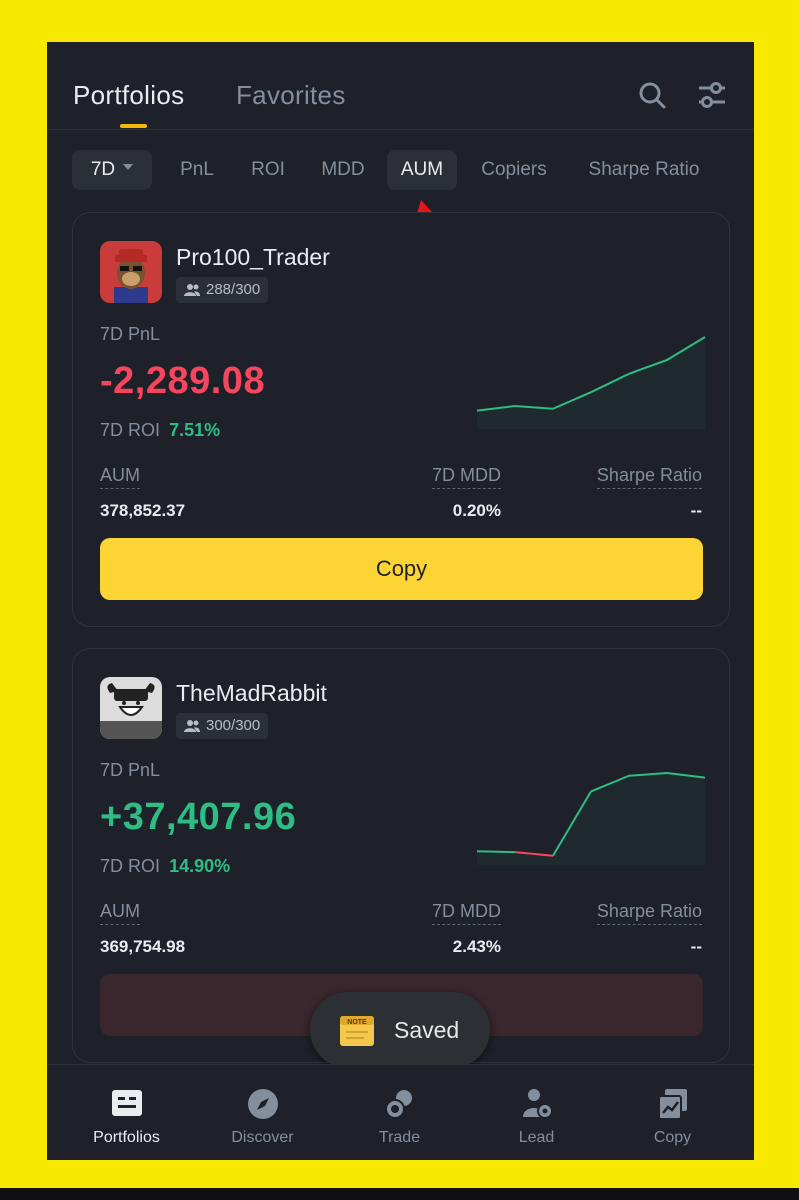 The image size is (799, 1200). Describe the element at coordinates (195, 430) in the screenshot. I see `roi-value: 7.51%` at that location.